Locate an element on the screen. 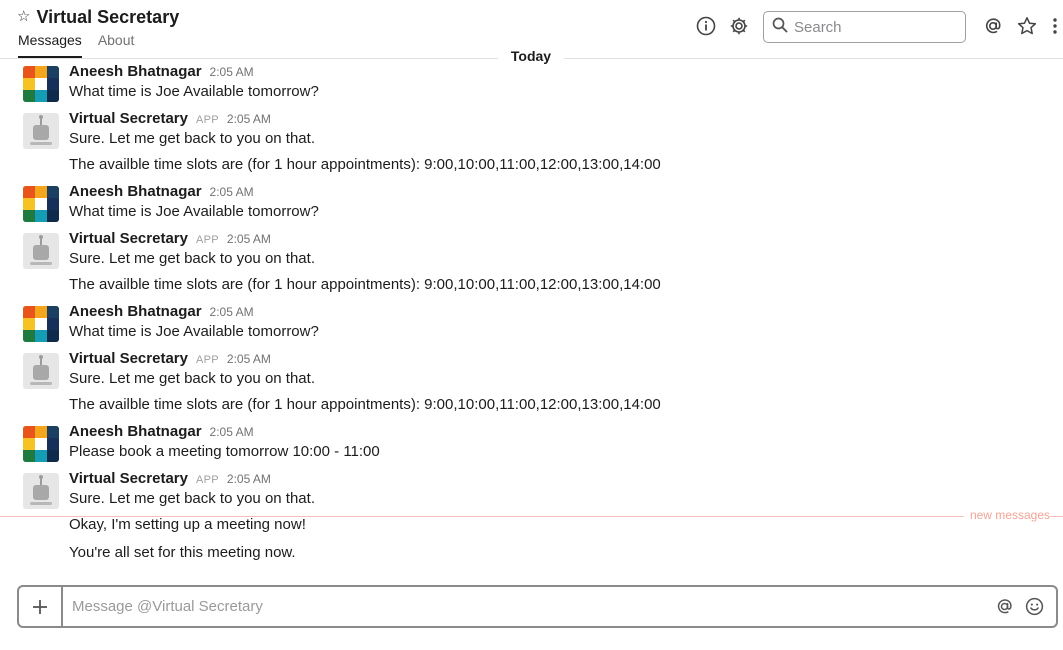 The image size is (1063, 650). search-icon is located at coordinates (780, 27).